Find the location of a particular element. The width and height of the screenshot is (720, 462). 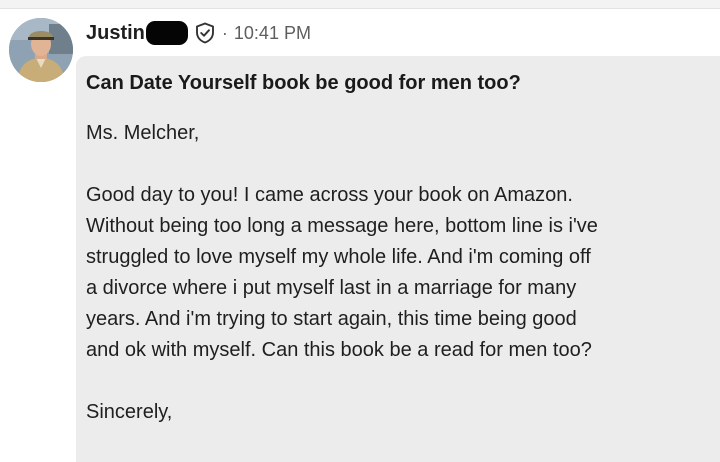

shield-check-icon is located at coordinates (205, 33).